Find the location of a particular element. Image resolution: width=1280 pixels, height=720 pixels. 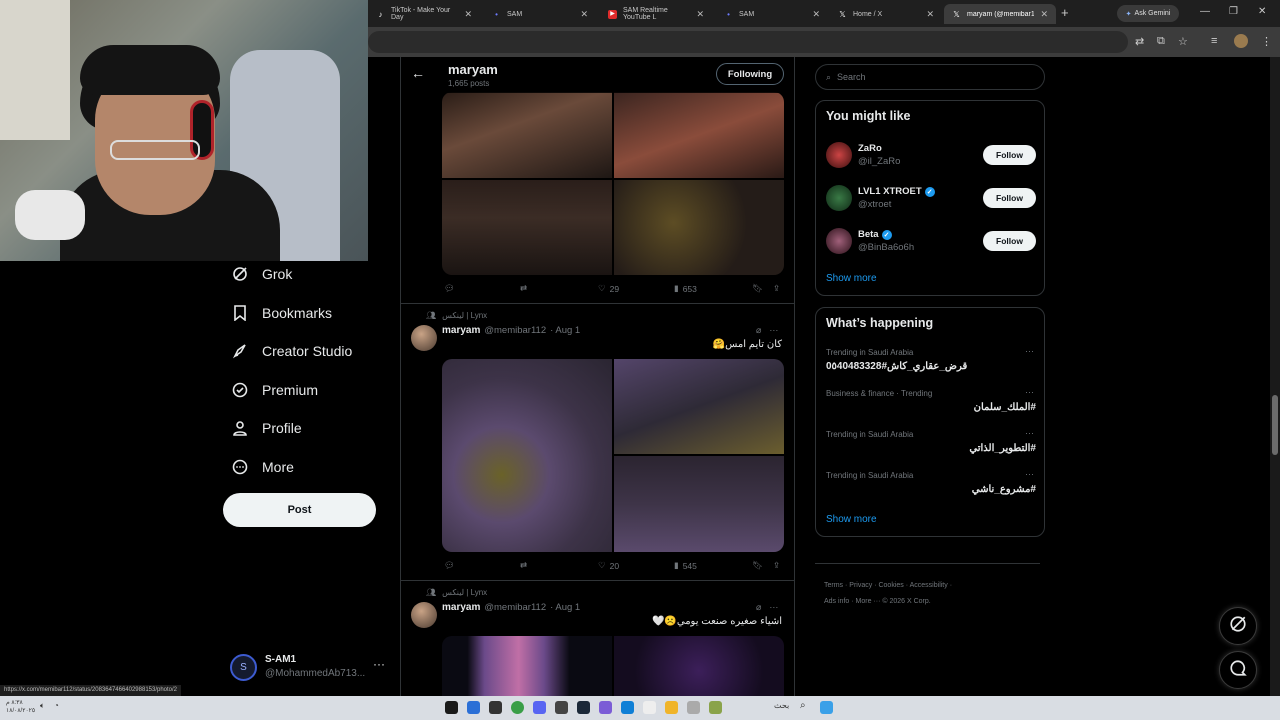

nav-item-bookmarks: Bookmarks is located at coordinates (307, 313).